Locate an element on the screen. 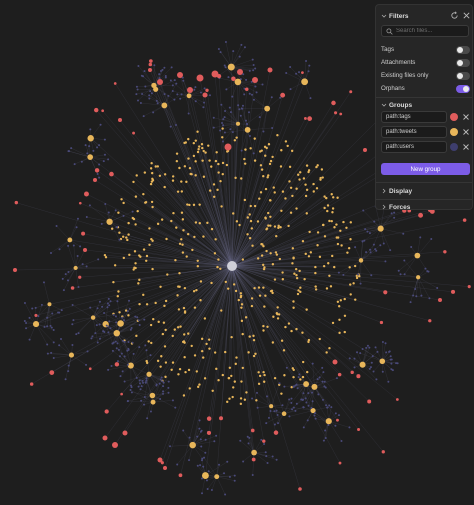  graph-node-active is located at coordinates (232, 266).